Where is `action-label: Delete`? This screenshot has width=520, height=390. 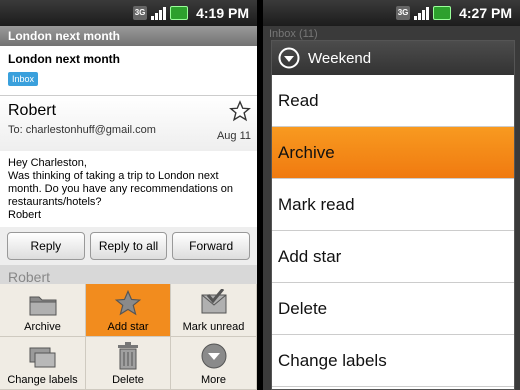
action-label: Delete is located at coordinates (128, 380).